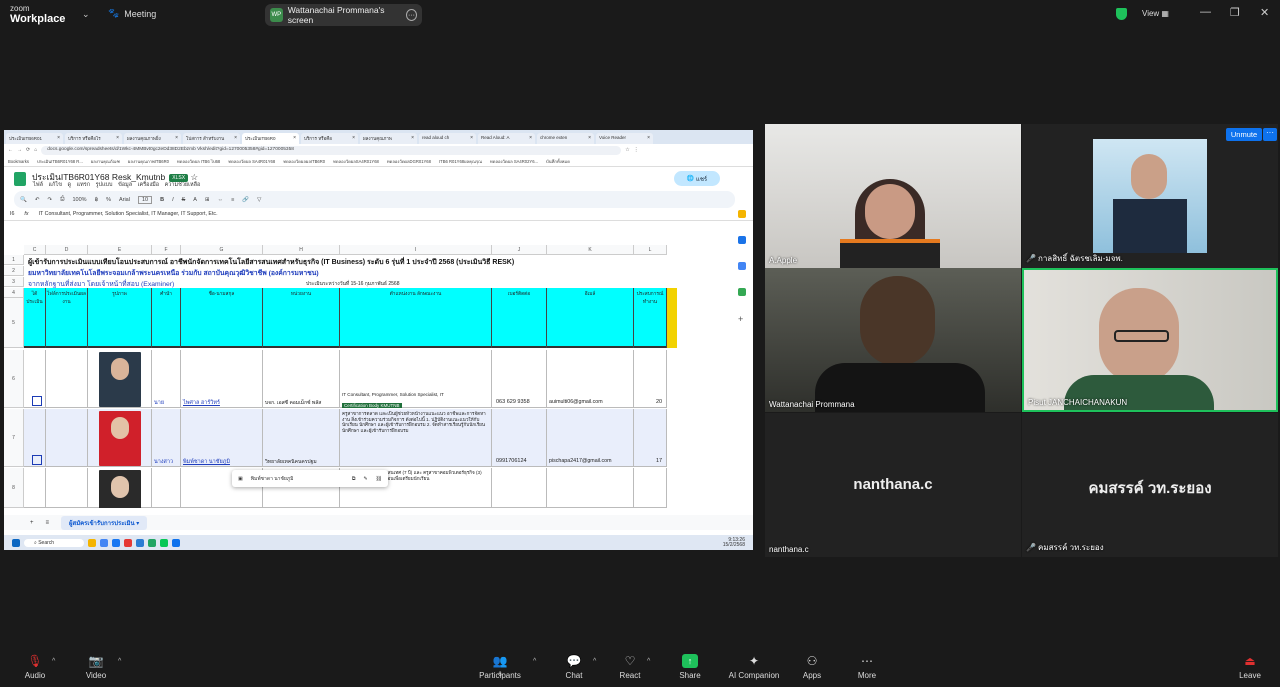 The height and width of the screenshot is (687, 1280). I want to click on zoom-select: 100%, so click(79, 200).